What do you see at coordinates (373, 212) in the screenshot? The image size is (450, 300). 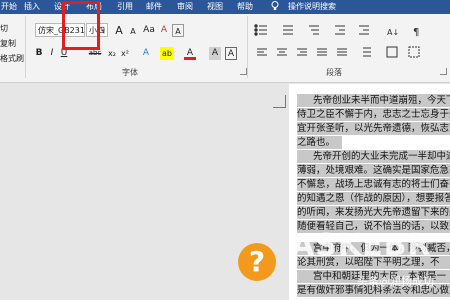 I see `doc-line: 的听闻，来发扬光大先帝遗留下来的美` at bounding box center [373, 212].